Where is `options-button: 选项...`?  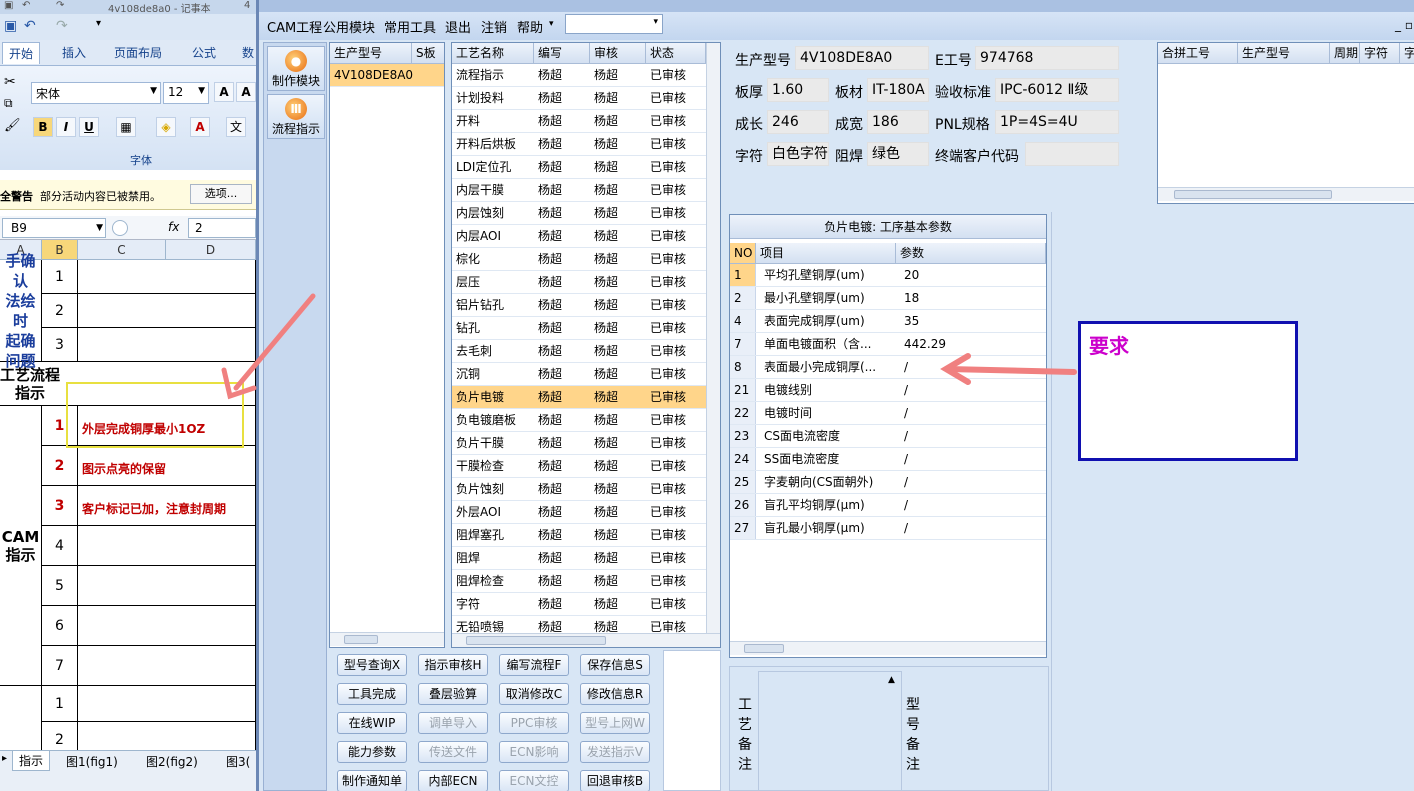 options-button: 选项... is located at coordinates (221, 194).